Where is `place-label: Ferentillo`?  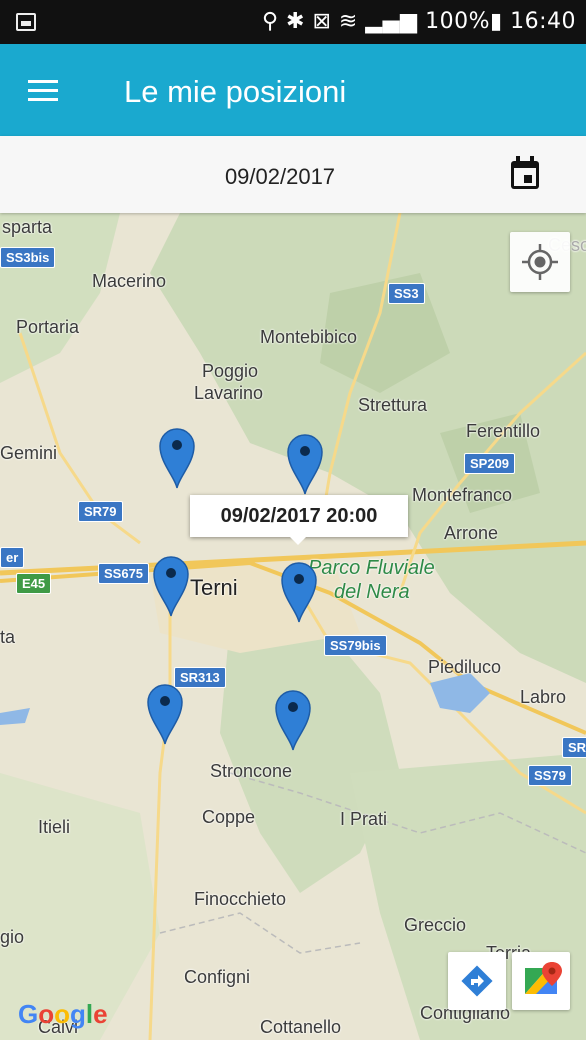
place-label: Ferentillo is located at coordinates (503, 431).